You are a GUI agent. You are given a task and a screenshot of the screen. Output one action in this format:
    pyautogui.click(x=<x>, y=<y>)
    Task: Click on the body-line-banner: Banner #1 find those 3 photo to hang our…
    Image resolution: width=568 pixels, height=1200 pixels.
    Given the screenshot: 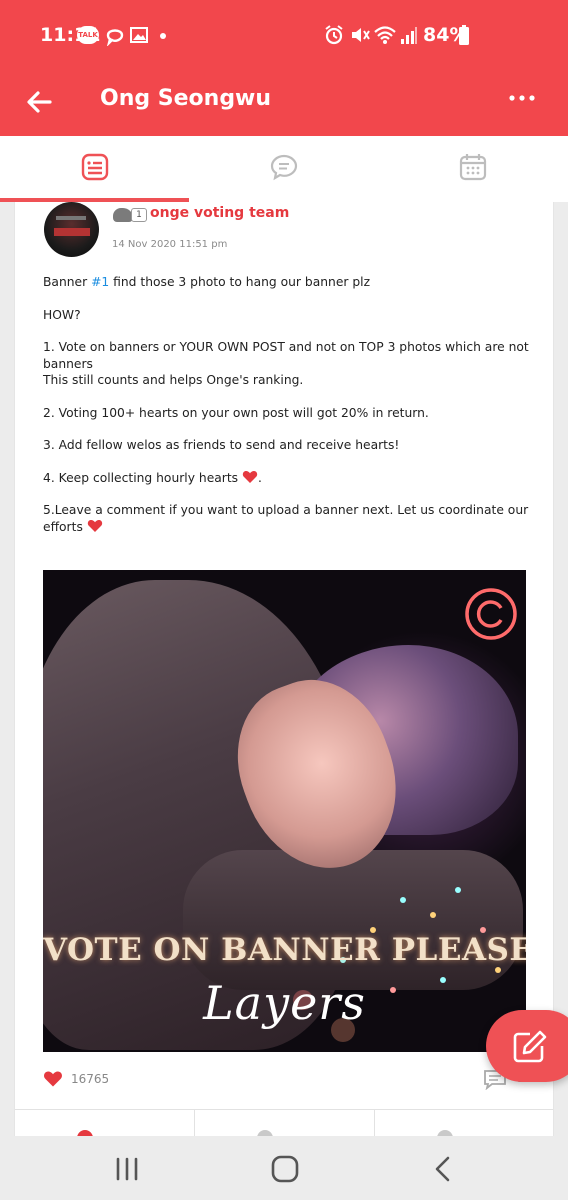 What is the action you would take?
    pyautogui.click(x=207, y=282)
    